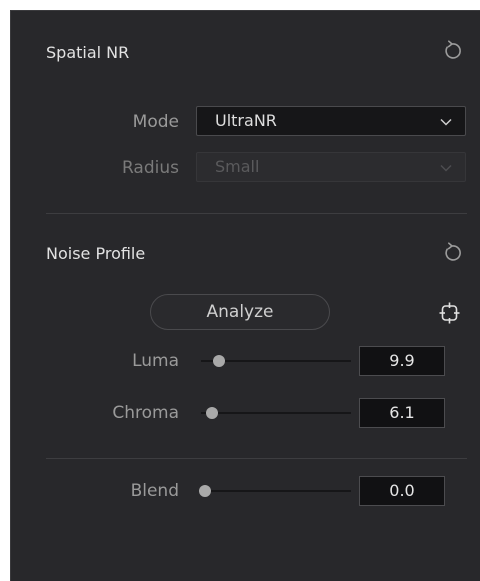 Image resolution: width=480 pixels, height=581 pixels. I want to click on noise-profile-title: Noise Profile, so click(96, 253).